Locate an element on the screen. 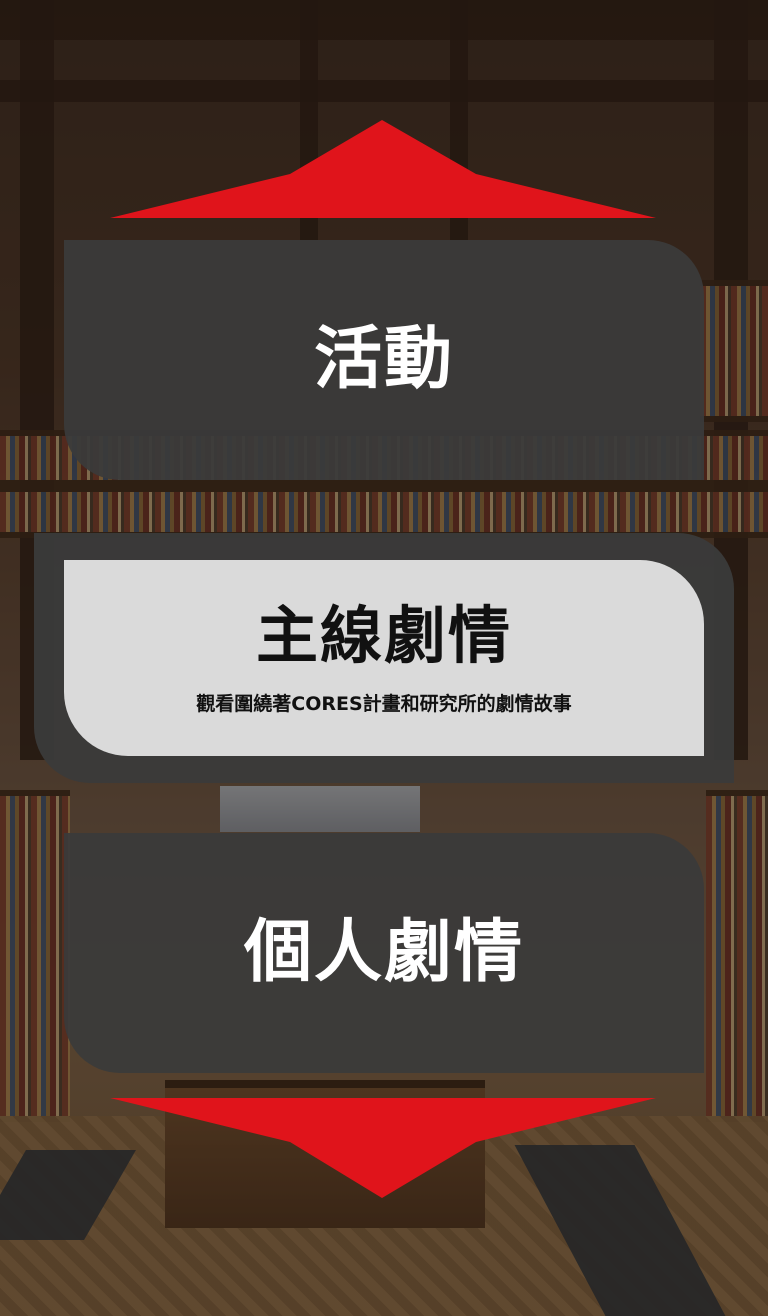  menu-item-title: 個人劇情 is located at coordinates (383, 952).